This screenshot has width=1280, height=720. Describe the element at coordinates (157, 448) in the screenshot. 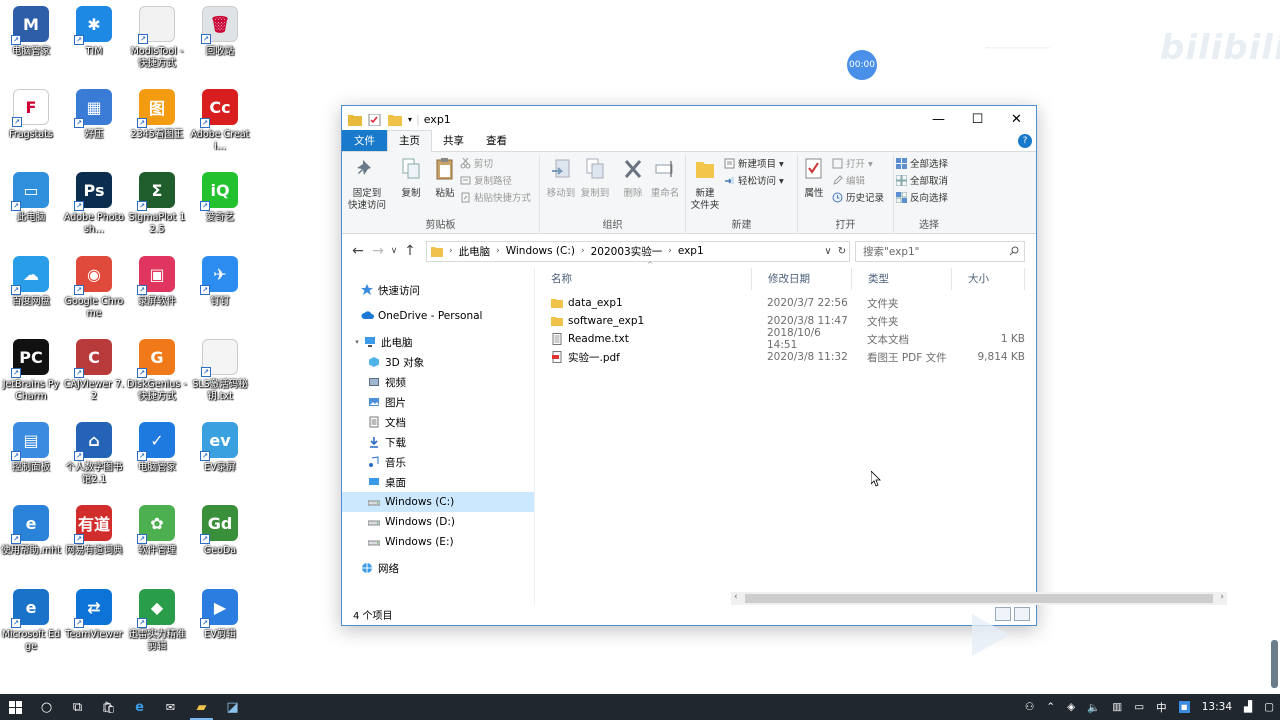

I see `desktop-icon: ✓ ↗ 电脑管家` at that location.